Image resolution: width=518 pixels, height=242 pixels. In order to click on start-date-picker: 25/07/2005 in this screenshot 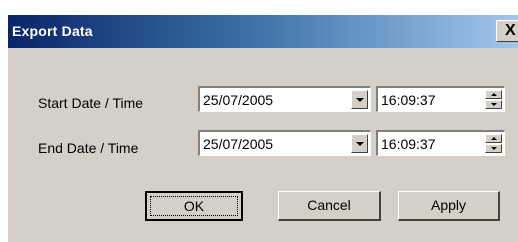, I will do `click(284, 99)`.